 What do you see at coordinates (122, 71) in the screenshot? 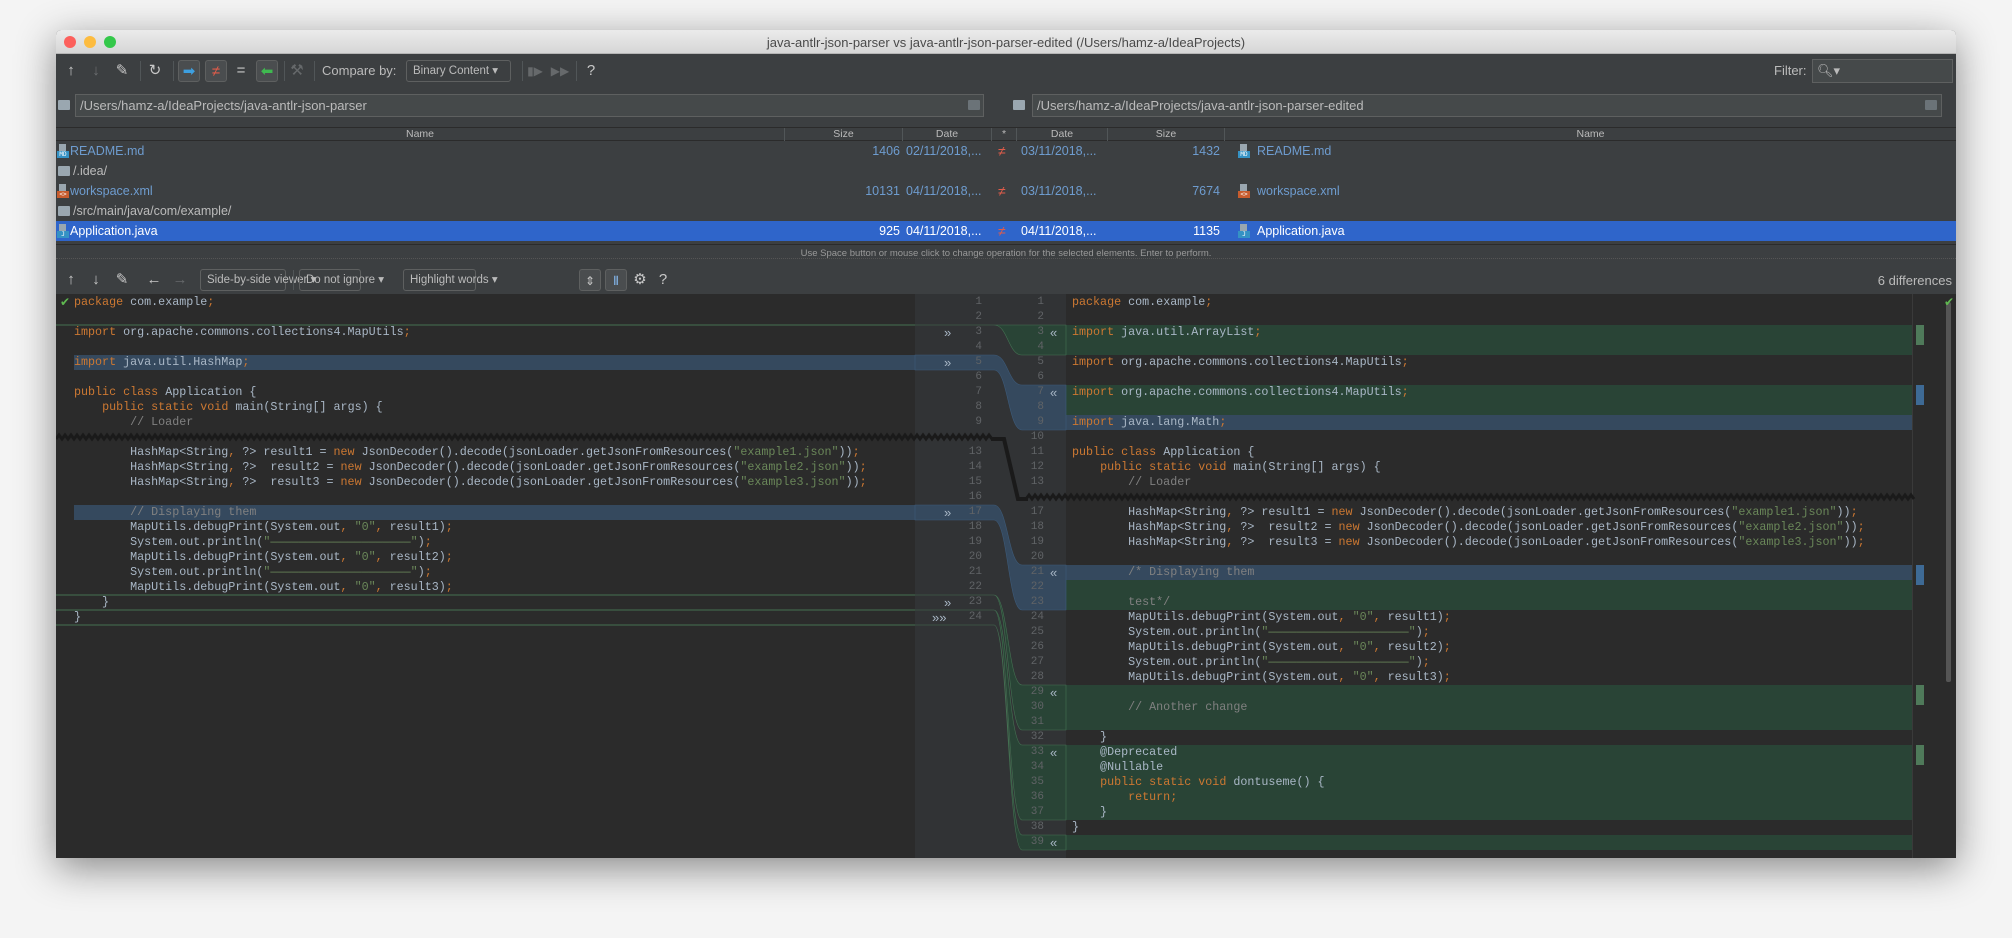
I see `edit-icon: ✎` at bounding box center [122, 71].